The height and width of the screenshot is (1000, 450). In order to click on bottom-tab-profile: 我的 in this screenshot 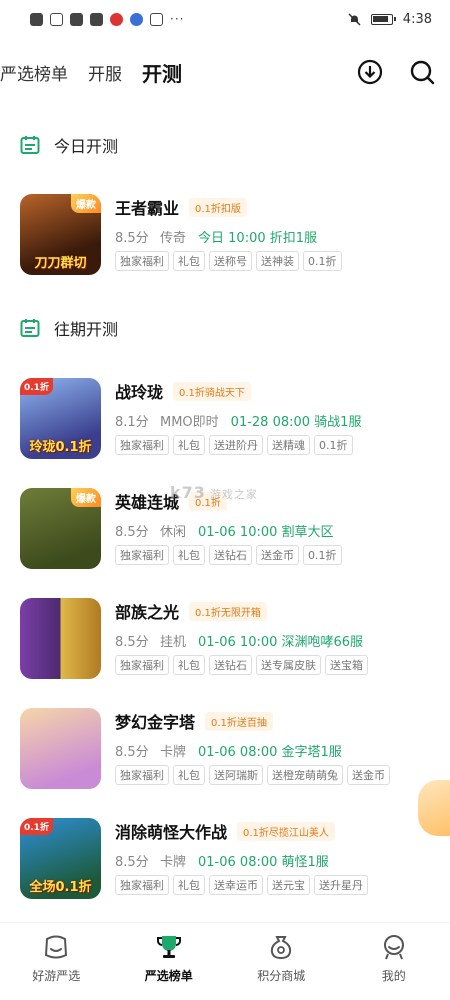, I will do `click(394, 958)`.